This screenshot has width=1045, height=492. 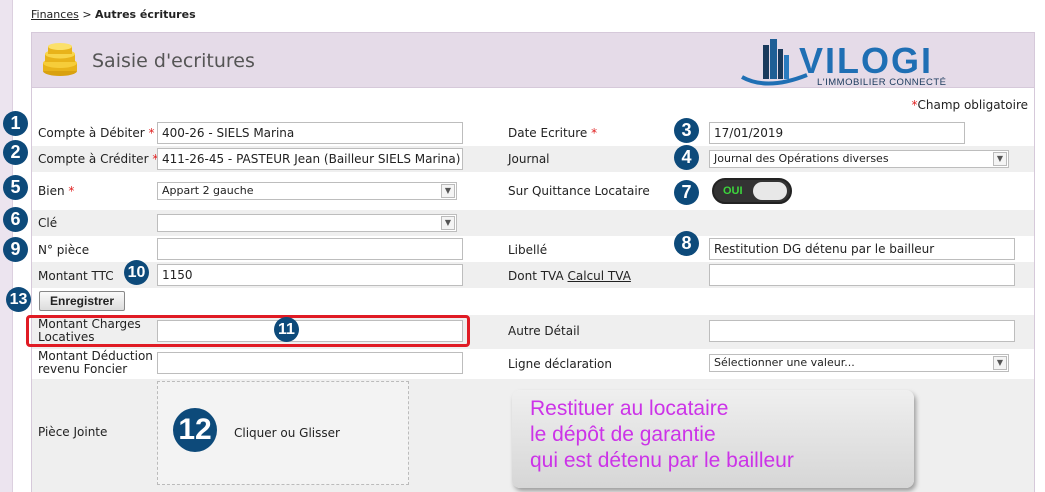 What do you see at coordinates (76, 276) in the screenshot?
I see `montant-ttc-label: Montant TTC` at bounding box center [76, 276].